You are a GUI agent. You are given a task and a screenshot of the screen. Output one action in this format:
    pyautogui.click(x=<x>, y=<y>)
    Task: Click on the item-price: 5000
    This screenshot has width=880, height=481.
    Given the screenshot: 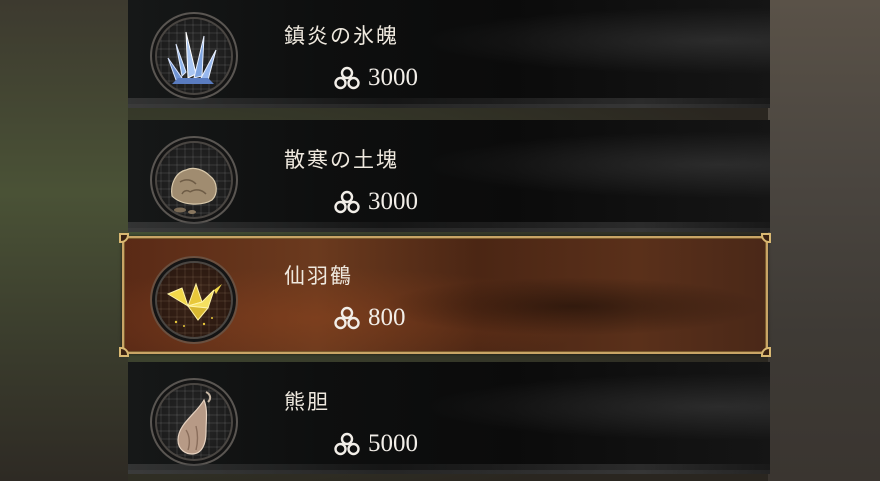 What is the action you would take?
    pyautogui.click(x=376, y=444)
    